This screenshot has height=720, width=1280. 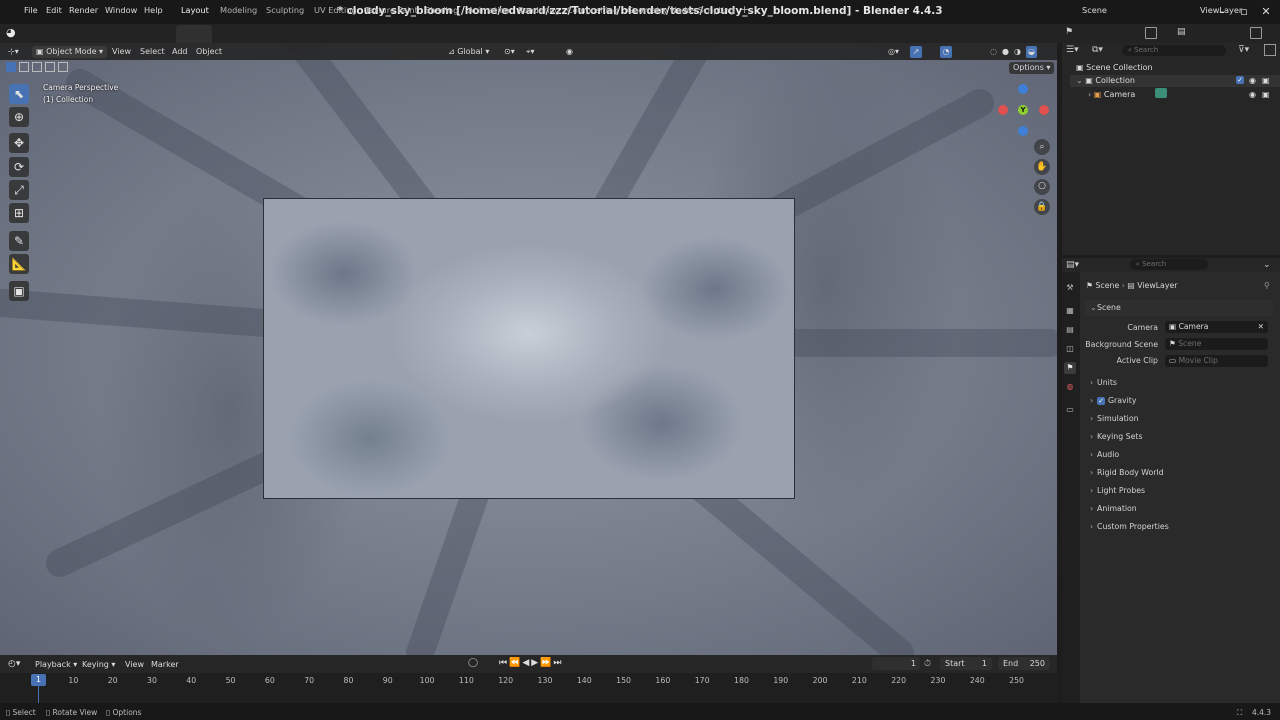 What do you see at coordinates (558, 663) in the screenshot?
I see `jump-end-icon: ⏭` at bounding box center [558, 663].